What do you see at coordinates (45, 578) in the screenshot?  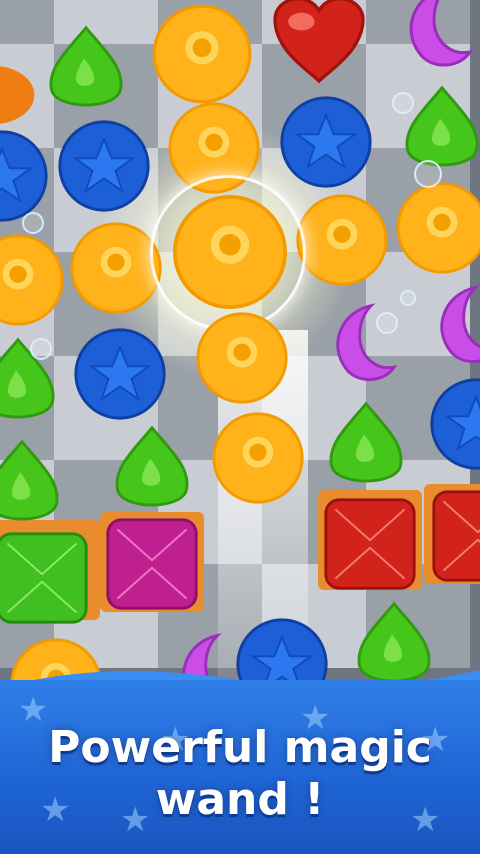 I see `green-square-icon` at bounding box center [45, 578].